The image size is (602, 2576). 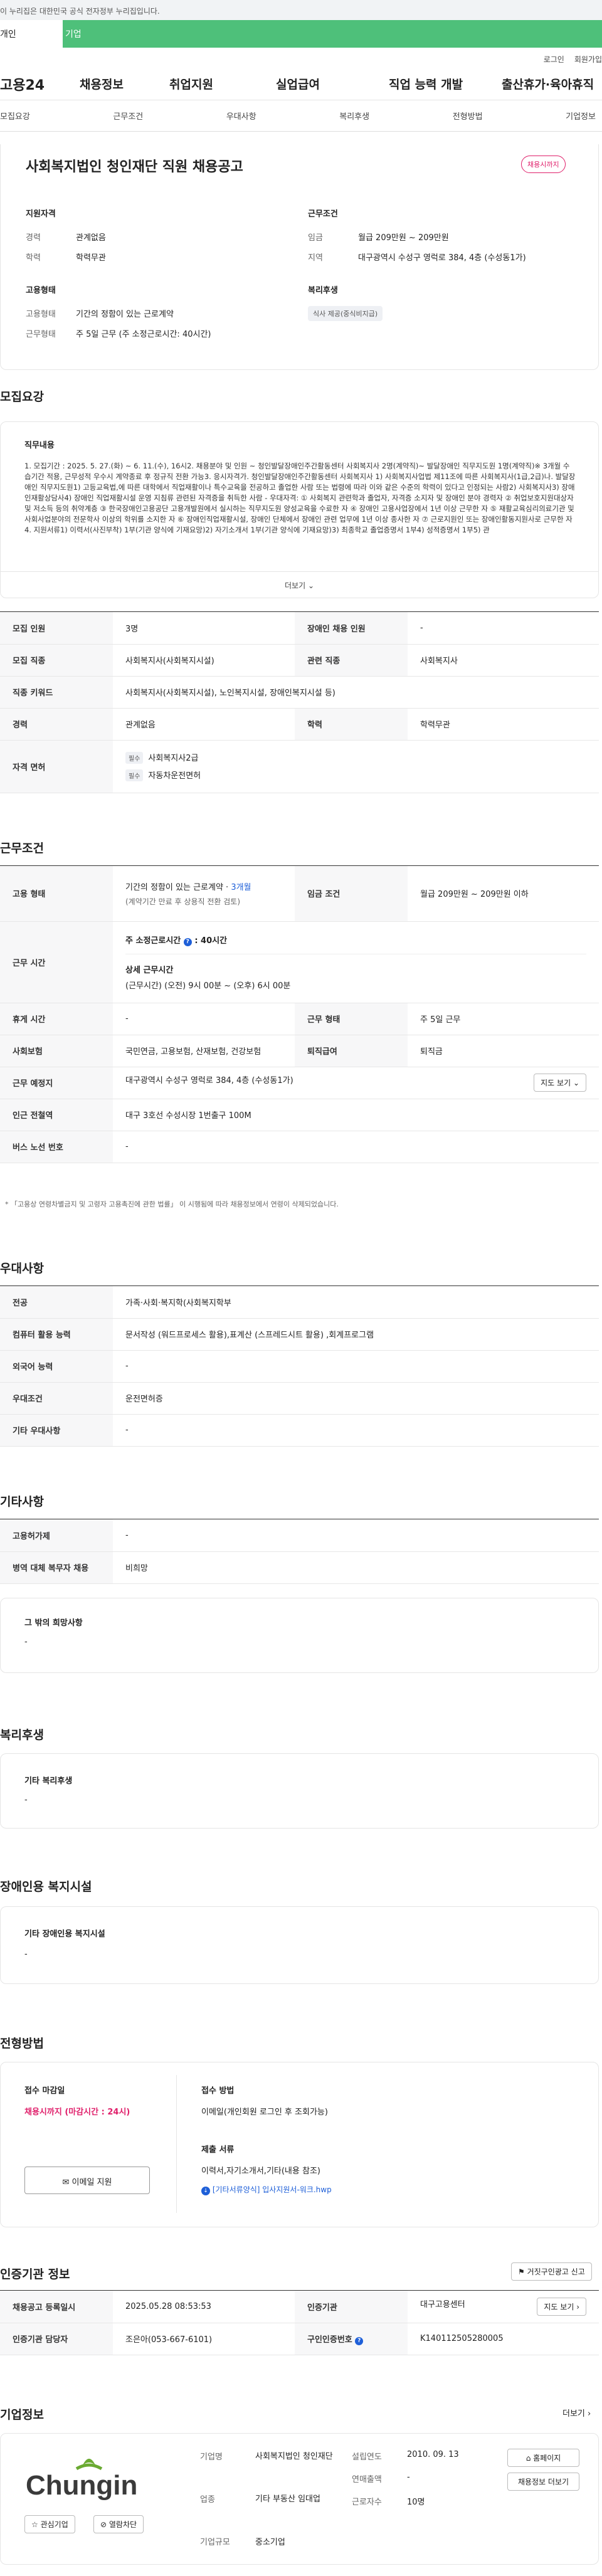 I want to click on map-button-label: 지도 보기, so click(x=556, y=1083).